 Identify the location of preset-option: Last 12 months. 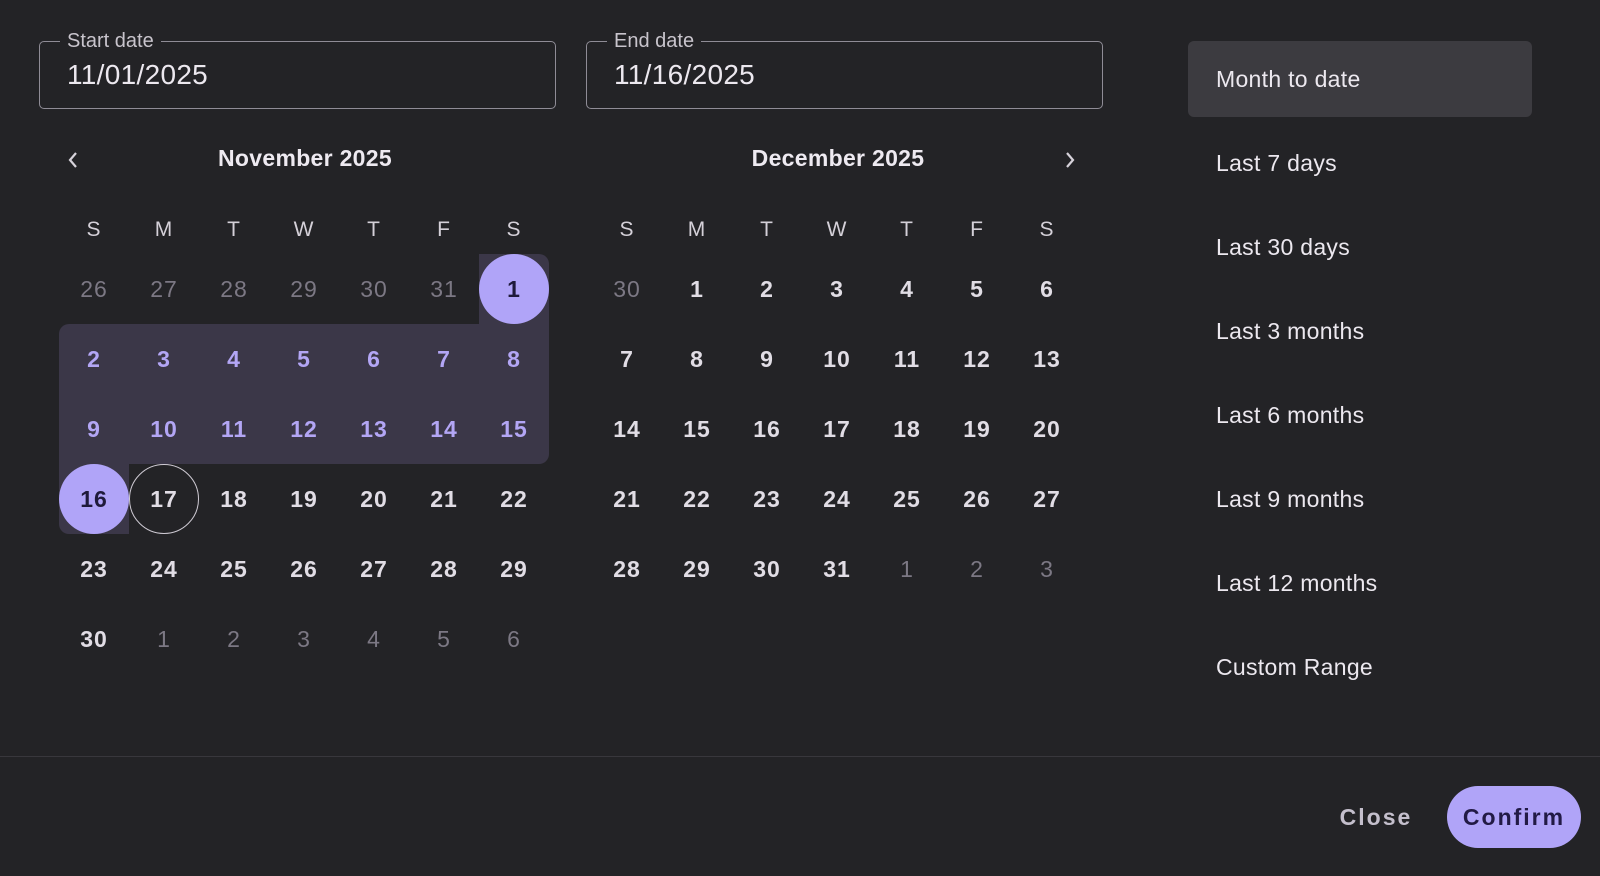
(1360, 583).